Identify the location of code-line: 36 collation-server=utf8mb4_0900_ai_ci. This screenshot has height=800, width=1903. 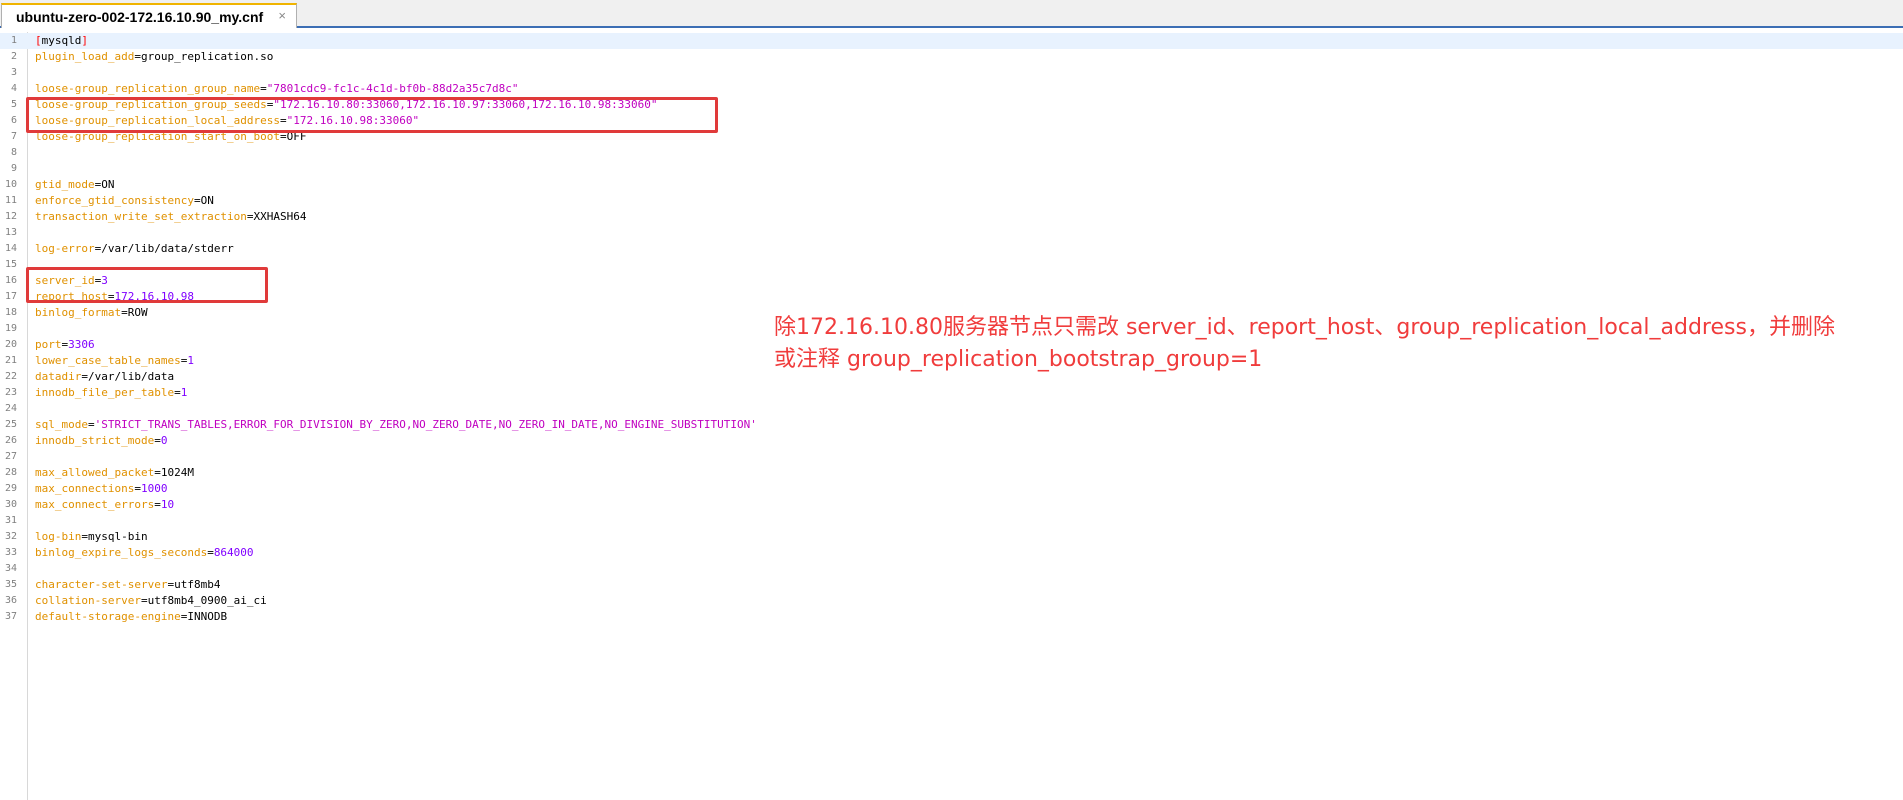
(951, 601).